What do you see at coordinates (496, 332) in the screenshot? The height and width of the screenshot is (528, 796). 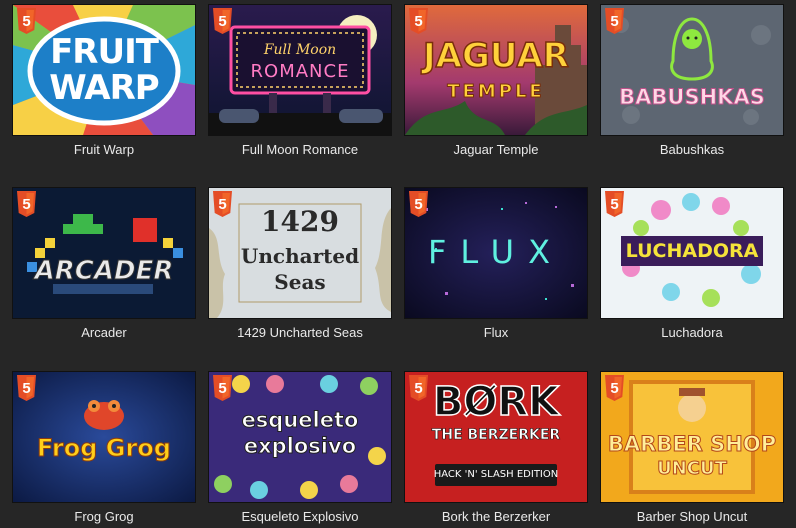 I see `game-title: Flux` at bounding box center [496, 332].